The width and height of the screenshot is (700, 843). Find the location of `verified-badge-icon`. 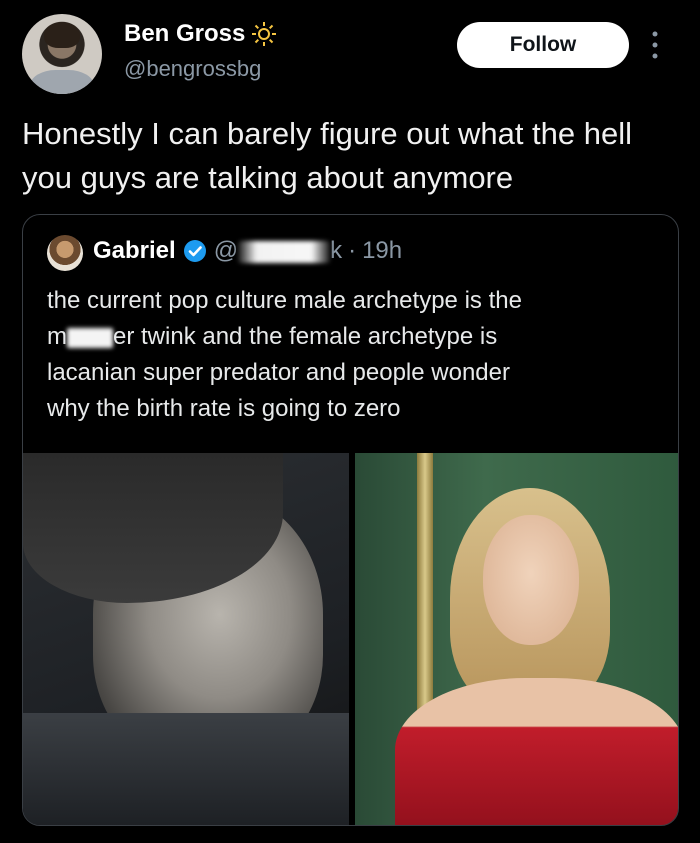

verified-badge-icon is located at coordinates (194, 251).